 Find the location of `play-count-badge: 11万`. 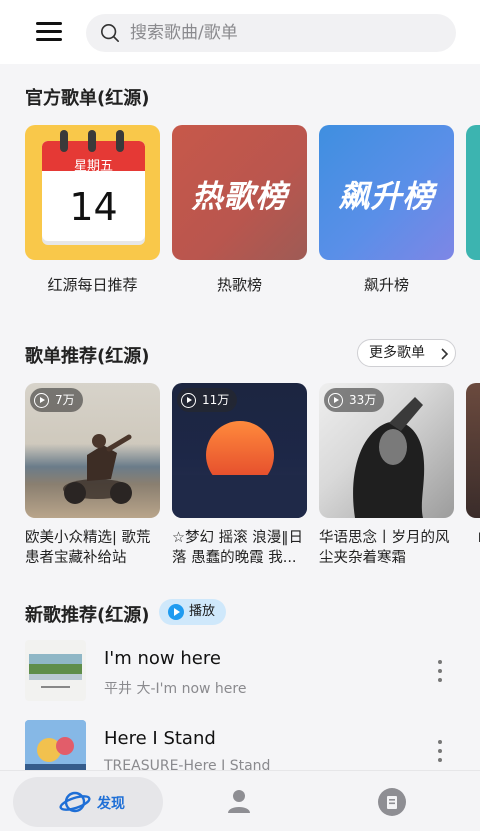

play-count-badge: 11万 is located at coordinates (207, 400).